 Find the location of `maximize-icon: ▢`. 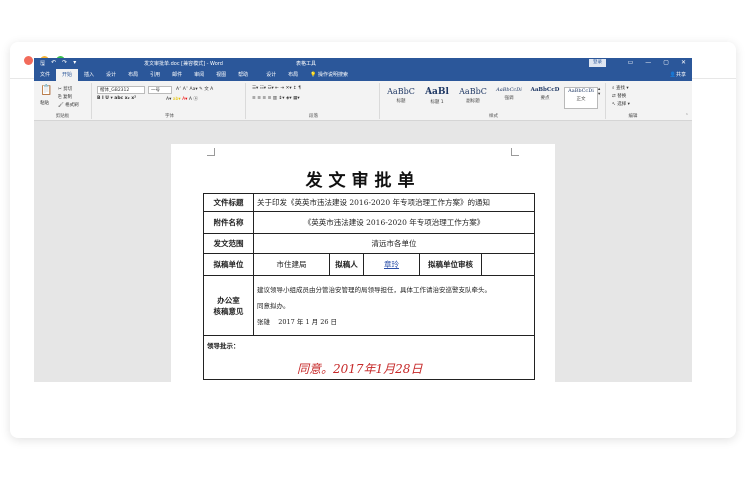

maximize-icon: ▢ is located at coordinates (666, 62).